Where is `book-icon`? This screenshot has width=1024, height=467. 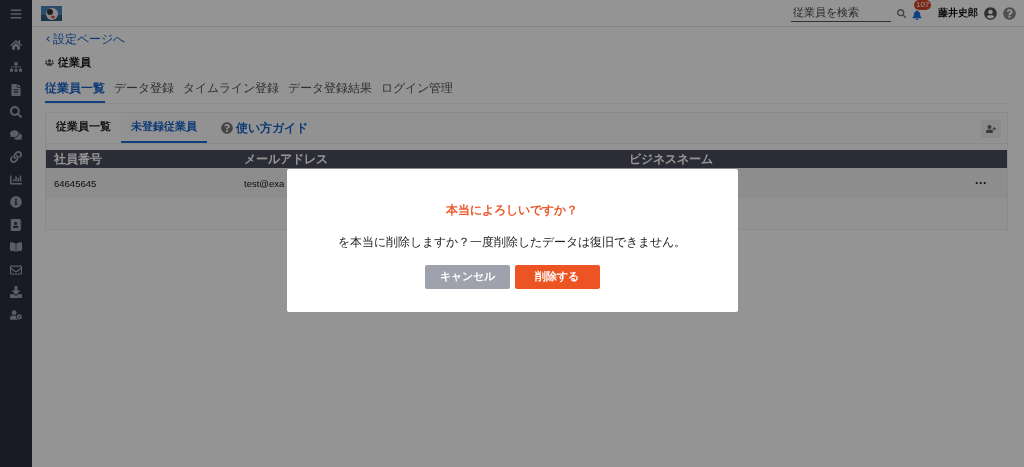
book-icon is located at coordinates (16, 247).